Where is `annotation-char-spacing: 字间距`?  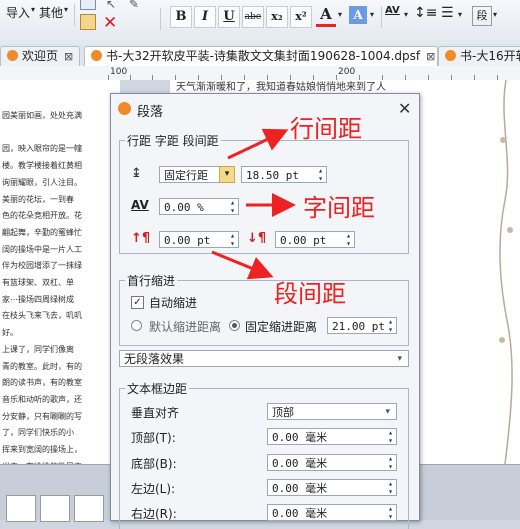 annotation-char-spacing: 字间距 is located at coordinates (339, 208).